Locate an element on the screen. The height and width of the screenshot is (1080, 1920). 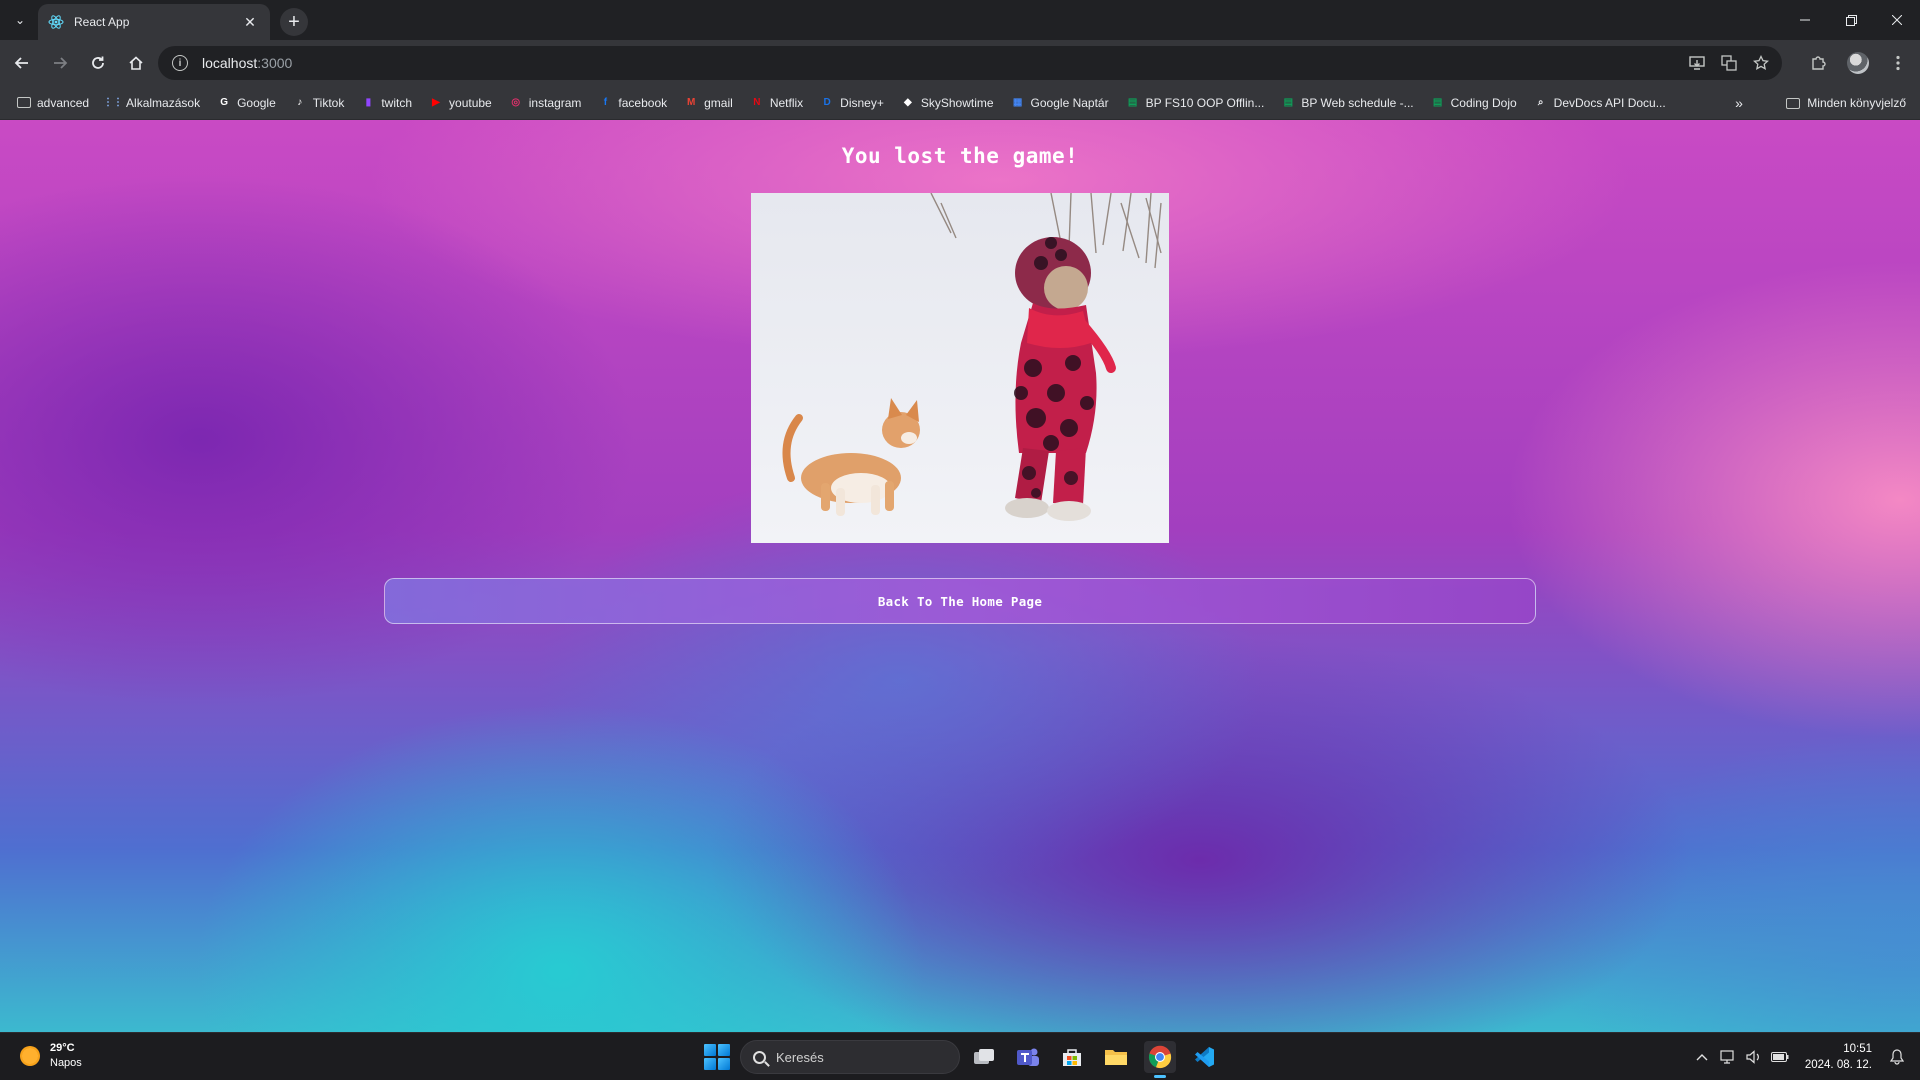
lost-game-gif is located at coordinates (960, 368).